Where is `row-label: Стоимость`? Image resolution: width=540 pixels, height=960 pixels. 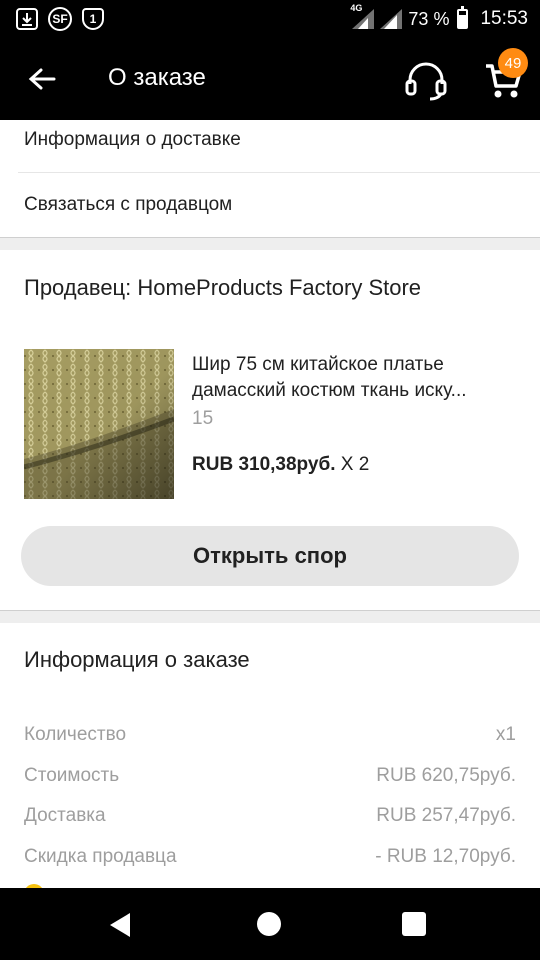 row-label: Стоимость is located at coordinates (72, 775).